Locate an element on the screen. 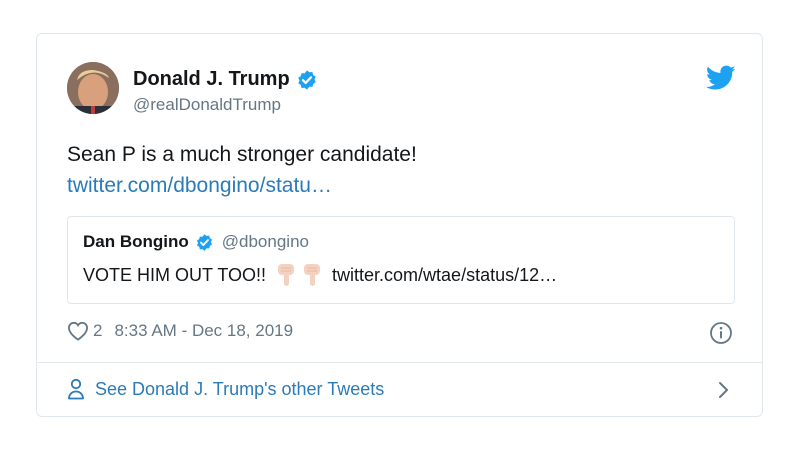 The height and width of the screenshot is (467, 800). author-handle: @realDonaldTrump is located at coordinates (207, 105).